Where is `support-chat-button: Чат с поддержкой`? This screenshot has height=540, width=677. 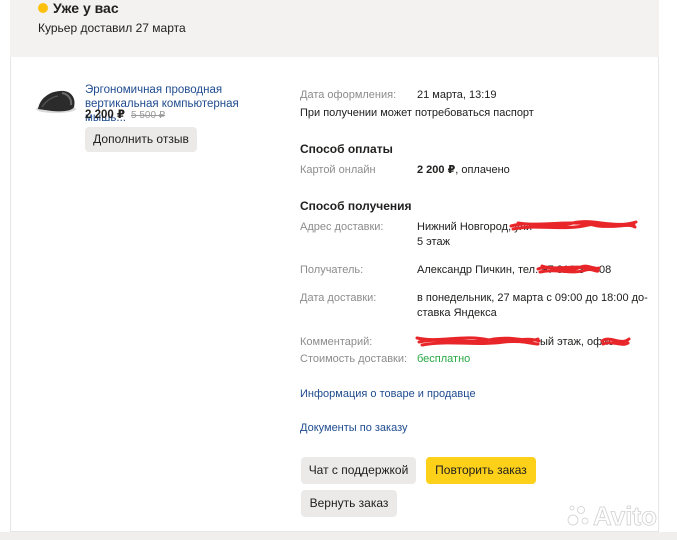
support-chat-button: Чат с поддержкой is located at coordinates (358, 470).